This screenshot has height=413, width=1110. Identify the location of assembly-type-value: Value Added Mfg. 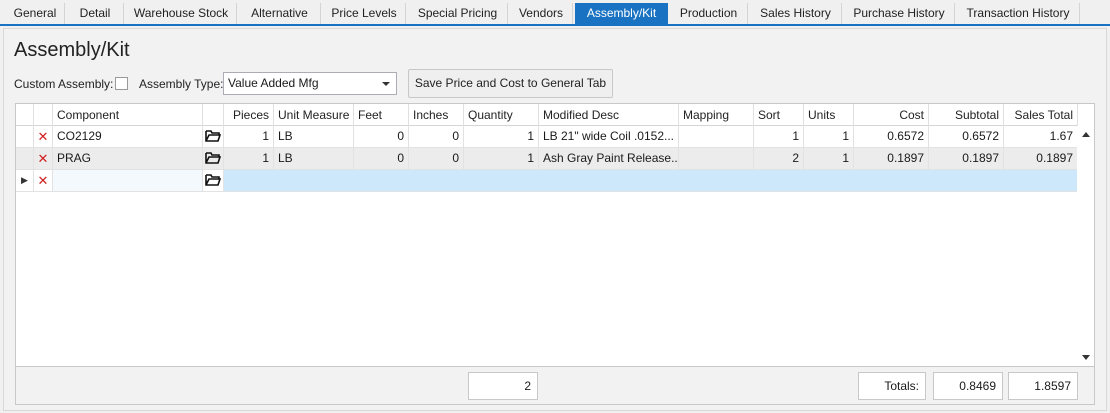
(273, 83).